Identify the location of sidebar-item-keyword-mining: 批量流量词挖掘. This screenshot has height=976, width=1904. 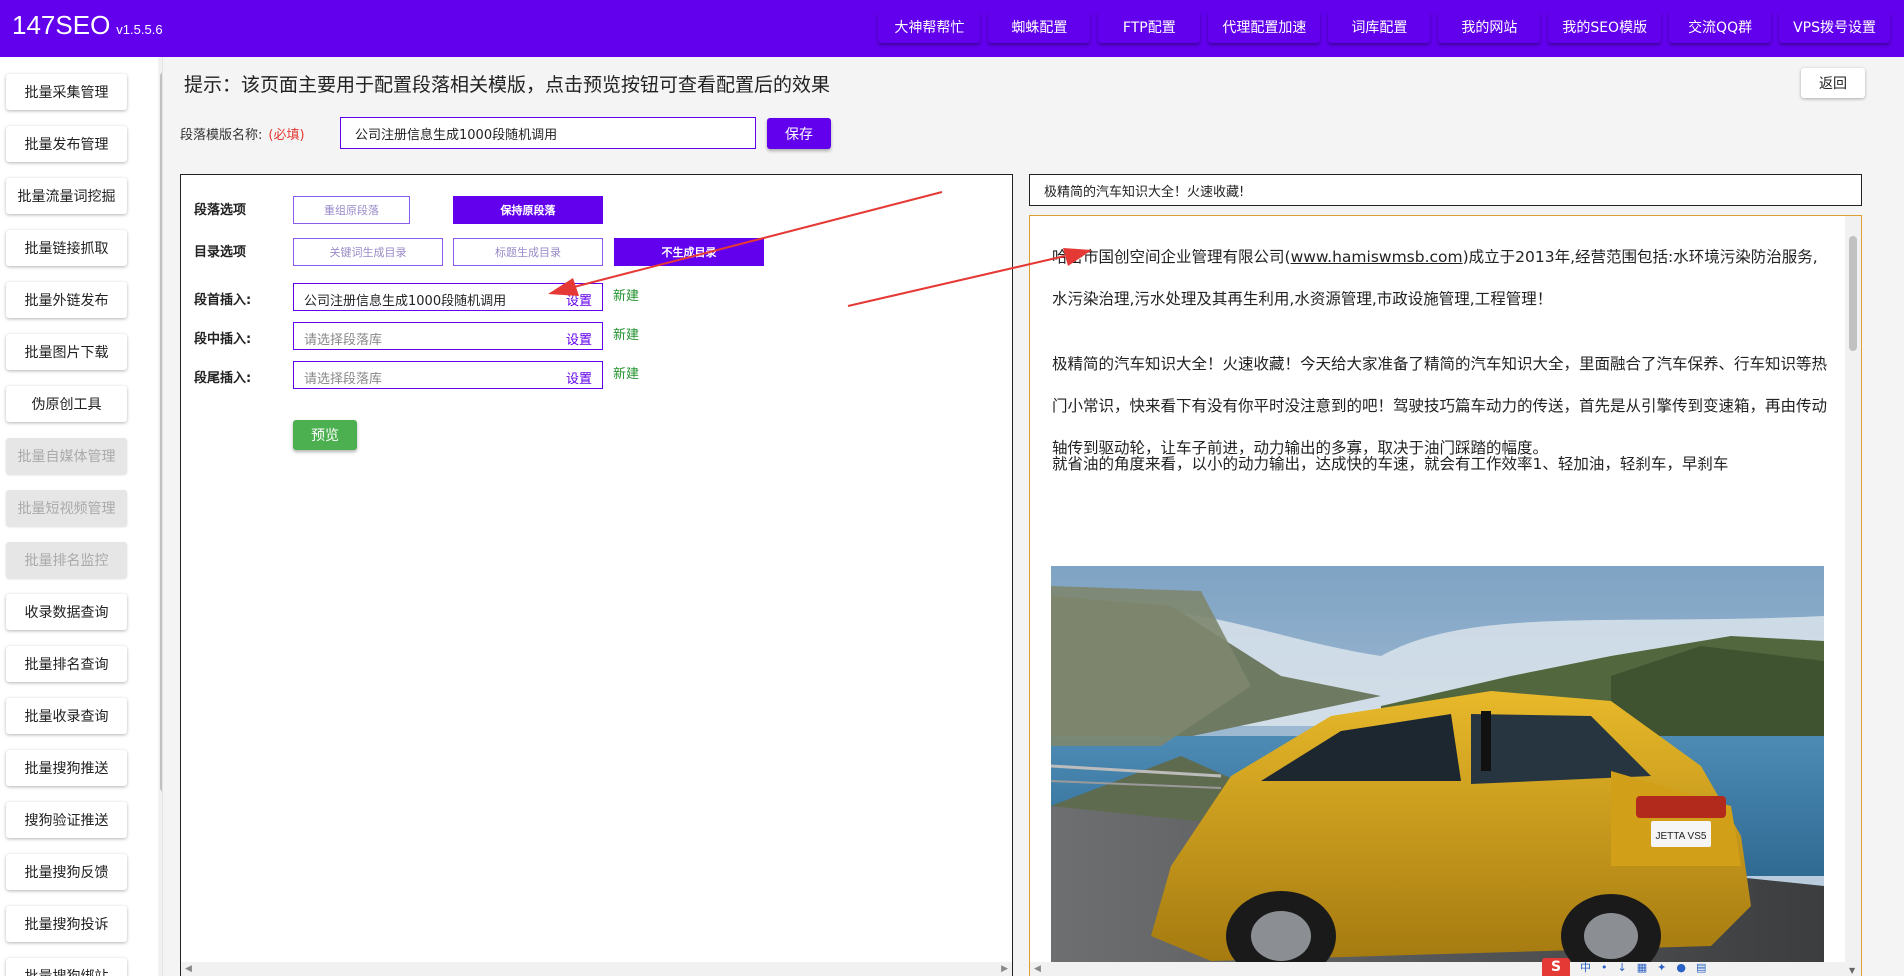
(66, 196).